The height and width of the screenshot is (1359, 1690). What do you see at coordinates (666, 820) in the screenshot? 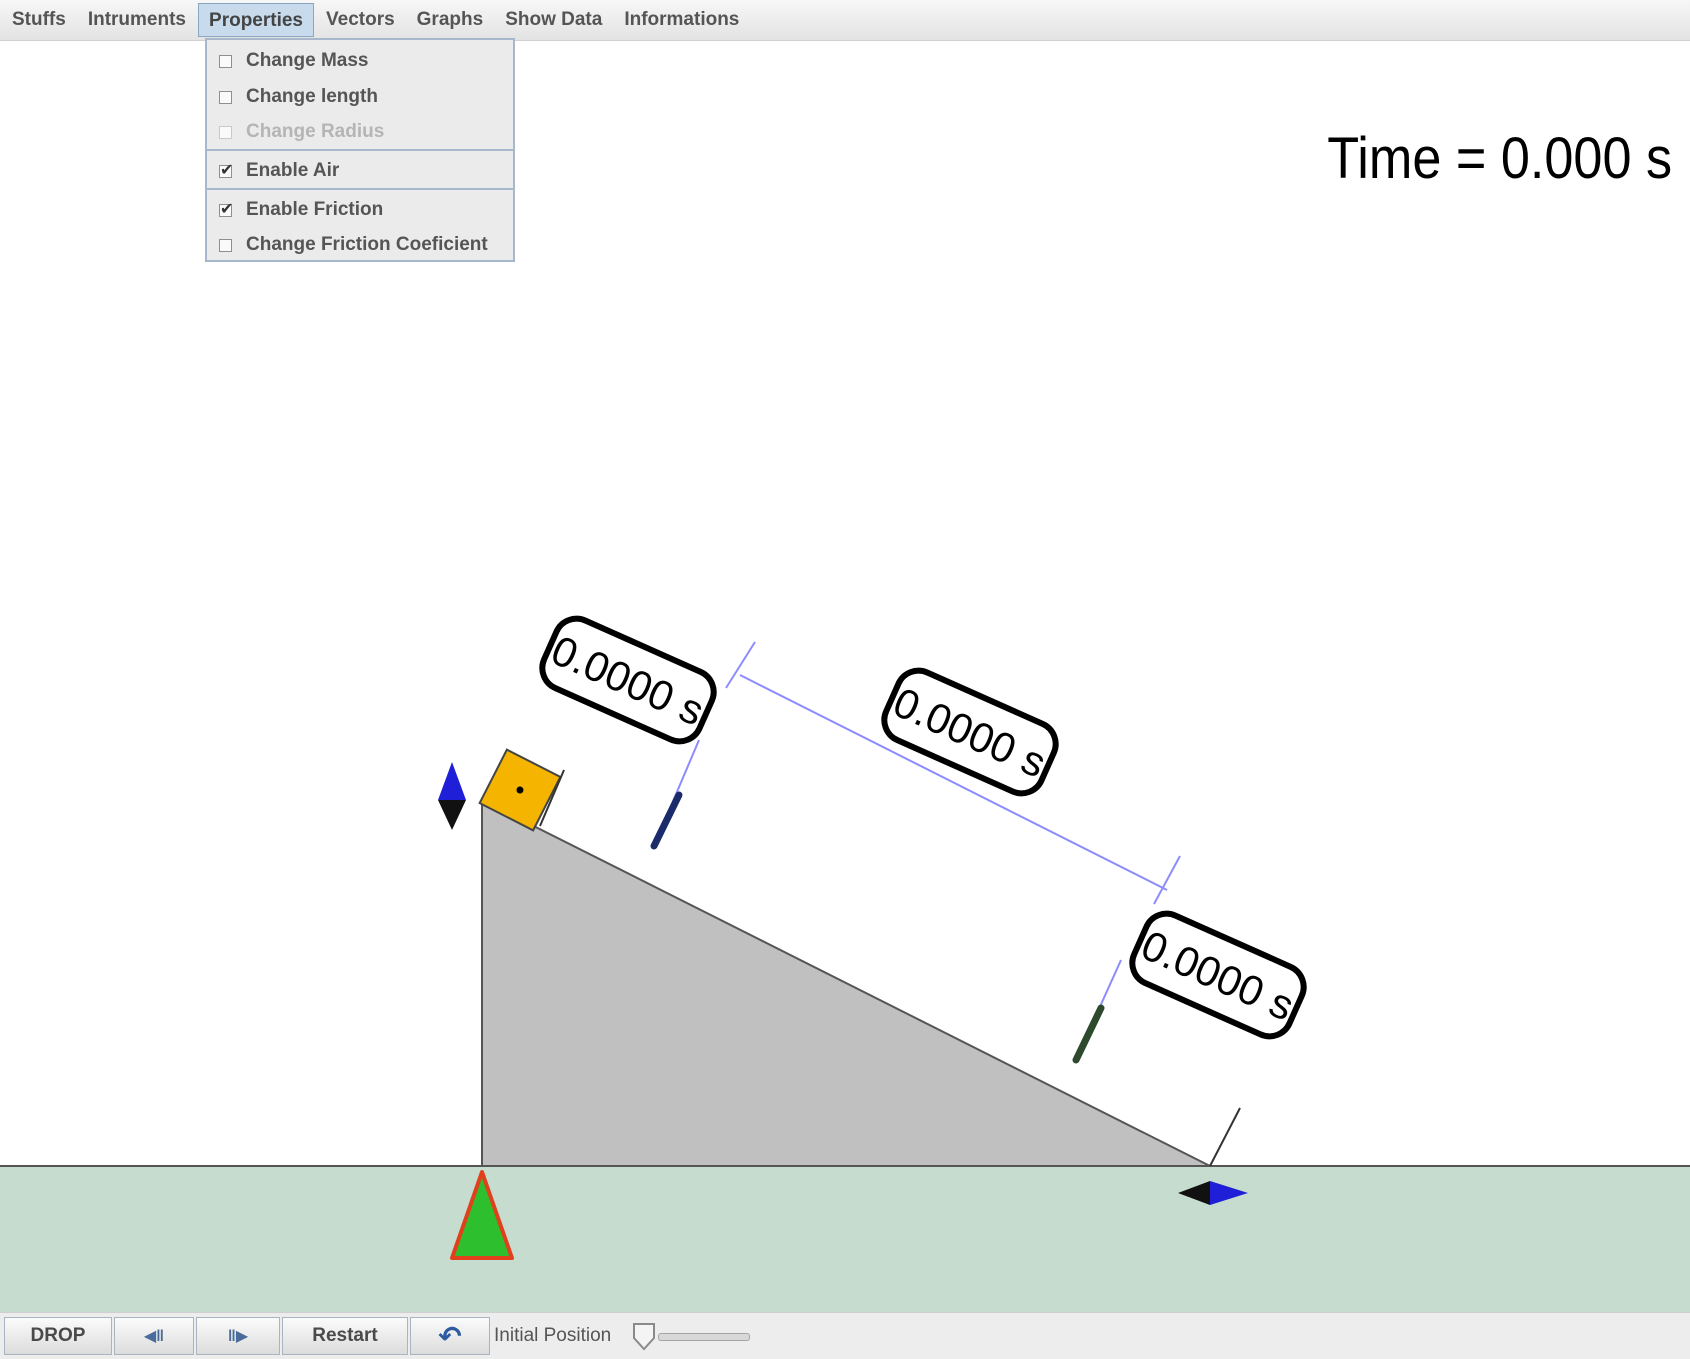
I see `photogate1-sensor` at bounding box center [666, 820].